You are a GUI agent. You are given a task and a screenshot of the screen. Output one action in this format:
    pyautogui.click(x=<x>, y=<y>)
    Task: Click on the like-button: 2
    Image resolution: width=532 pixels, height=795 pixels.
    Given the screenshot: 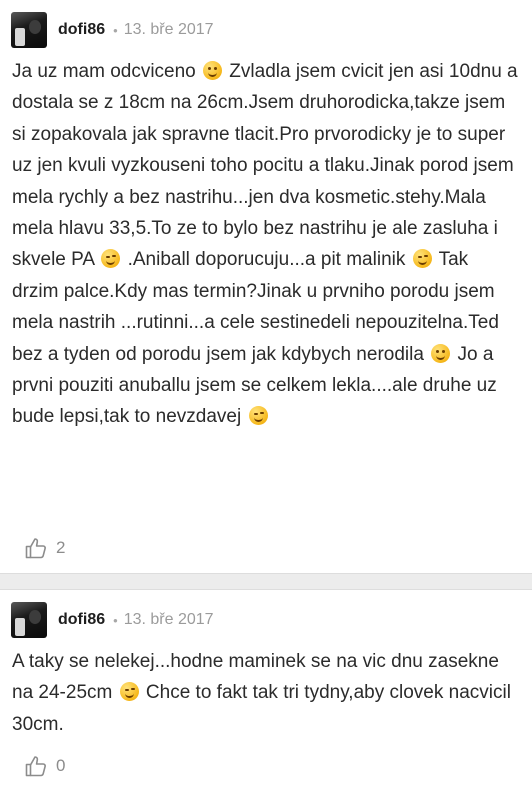 What is the action you would take?
    pyautogui.click(x=44, y=548)
    